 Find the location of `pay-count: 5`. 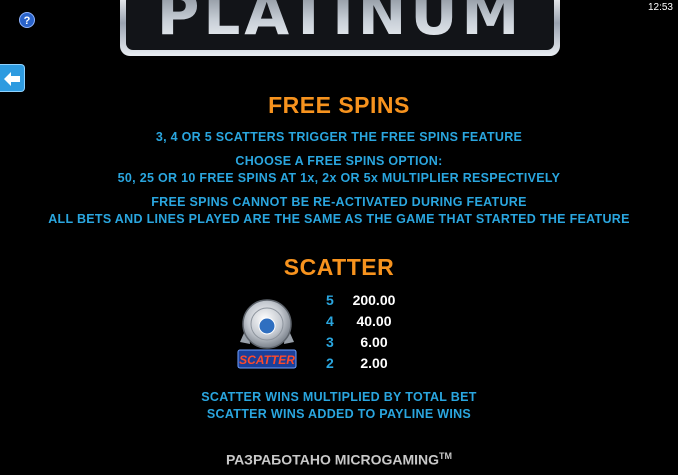

pay-count: 5 is located at coordinates (330, 300).